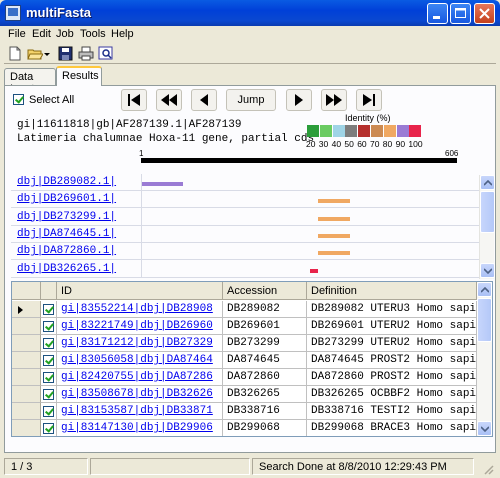 The image size is (500, 478). What do you see at coordinates (66, 182) in the screenshot?
I see `hit-link: dbj|DB289082.1|` at bounding box center [66, 182].